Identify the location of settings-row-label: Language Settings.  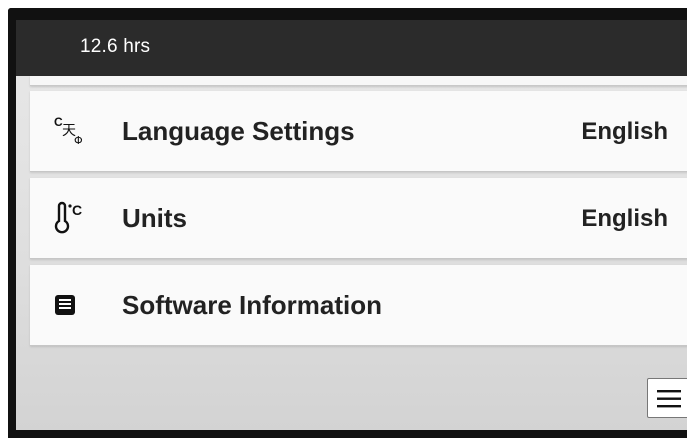
(238, 131).